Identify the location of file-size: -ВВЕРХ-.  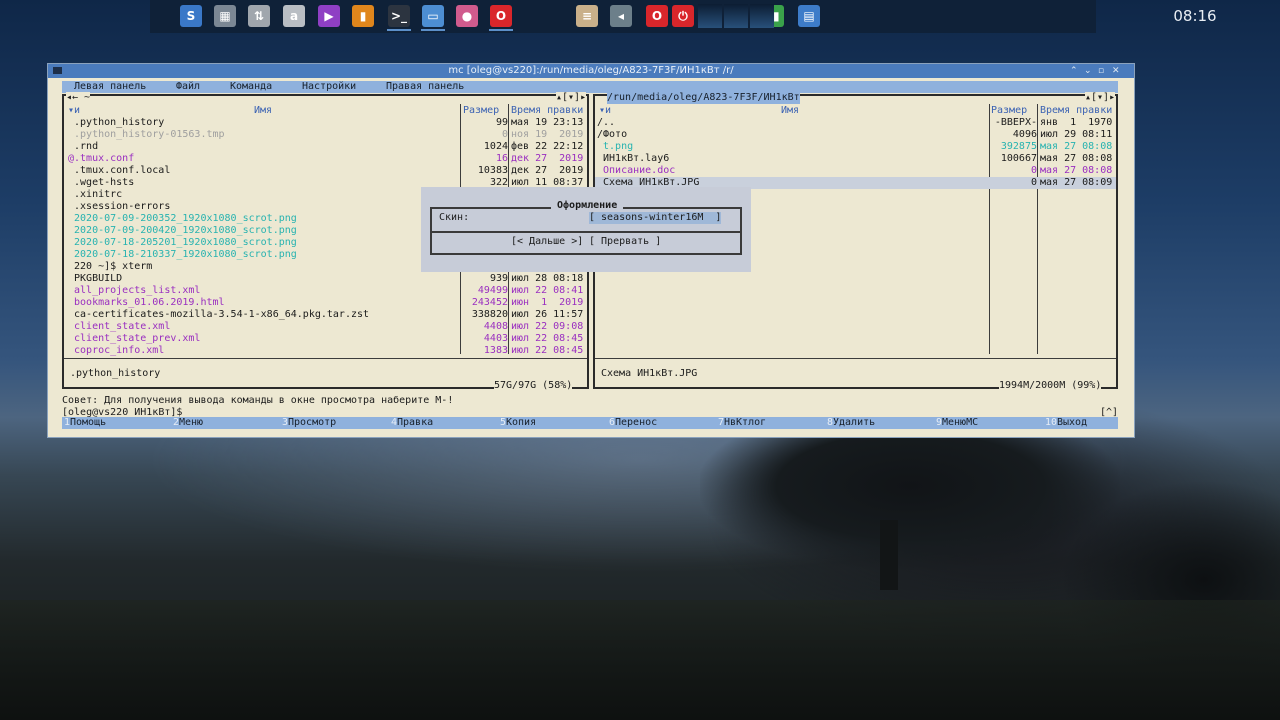
(1015, 122).